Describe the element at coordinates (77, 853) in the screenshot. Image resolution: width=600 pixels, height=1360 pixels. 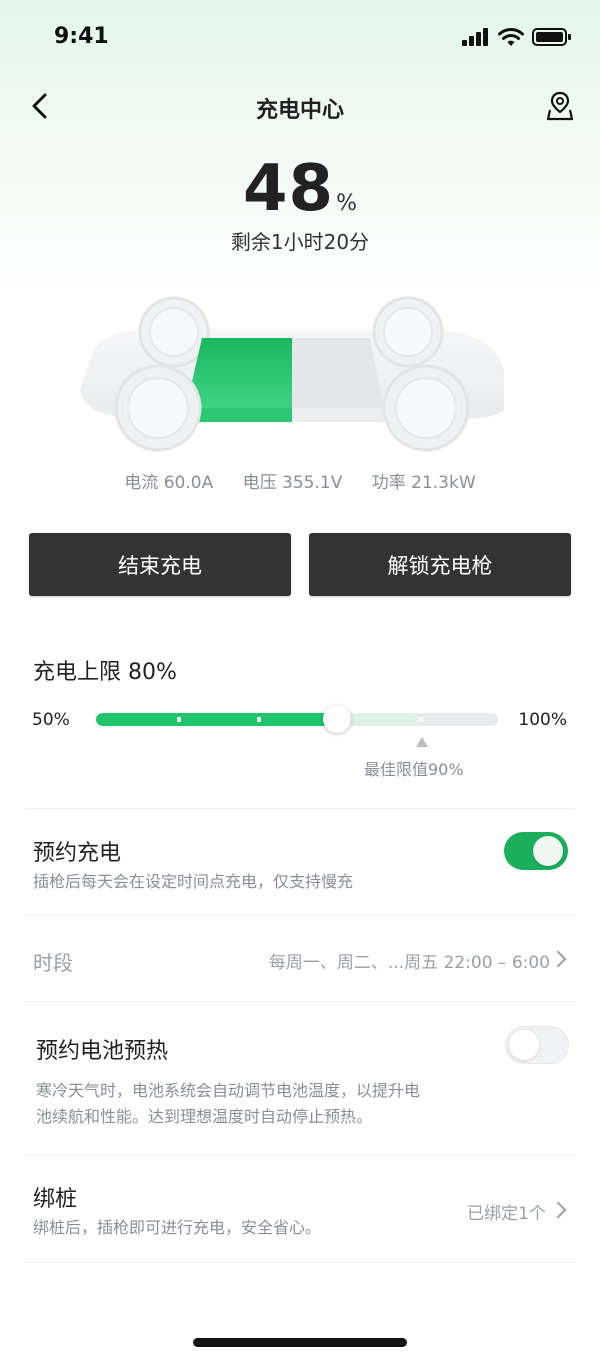
I see `scheduled-charging-title: 预约充电` at that location.